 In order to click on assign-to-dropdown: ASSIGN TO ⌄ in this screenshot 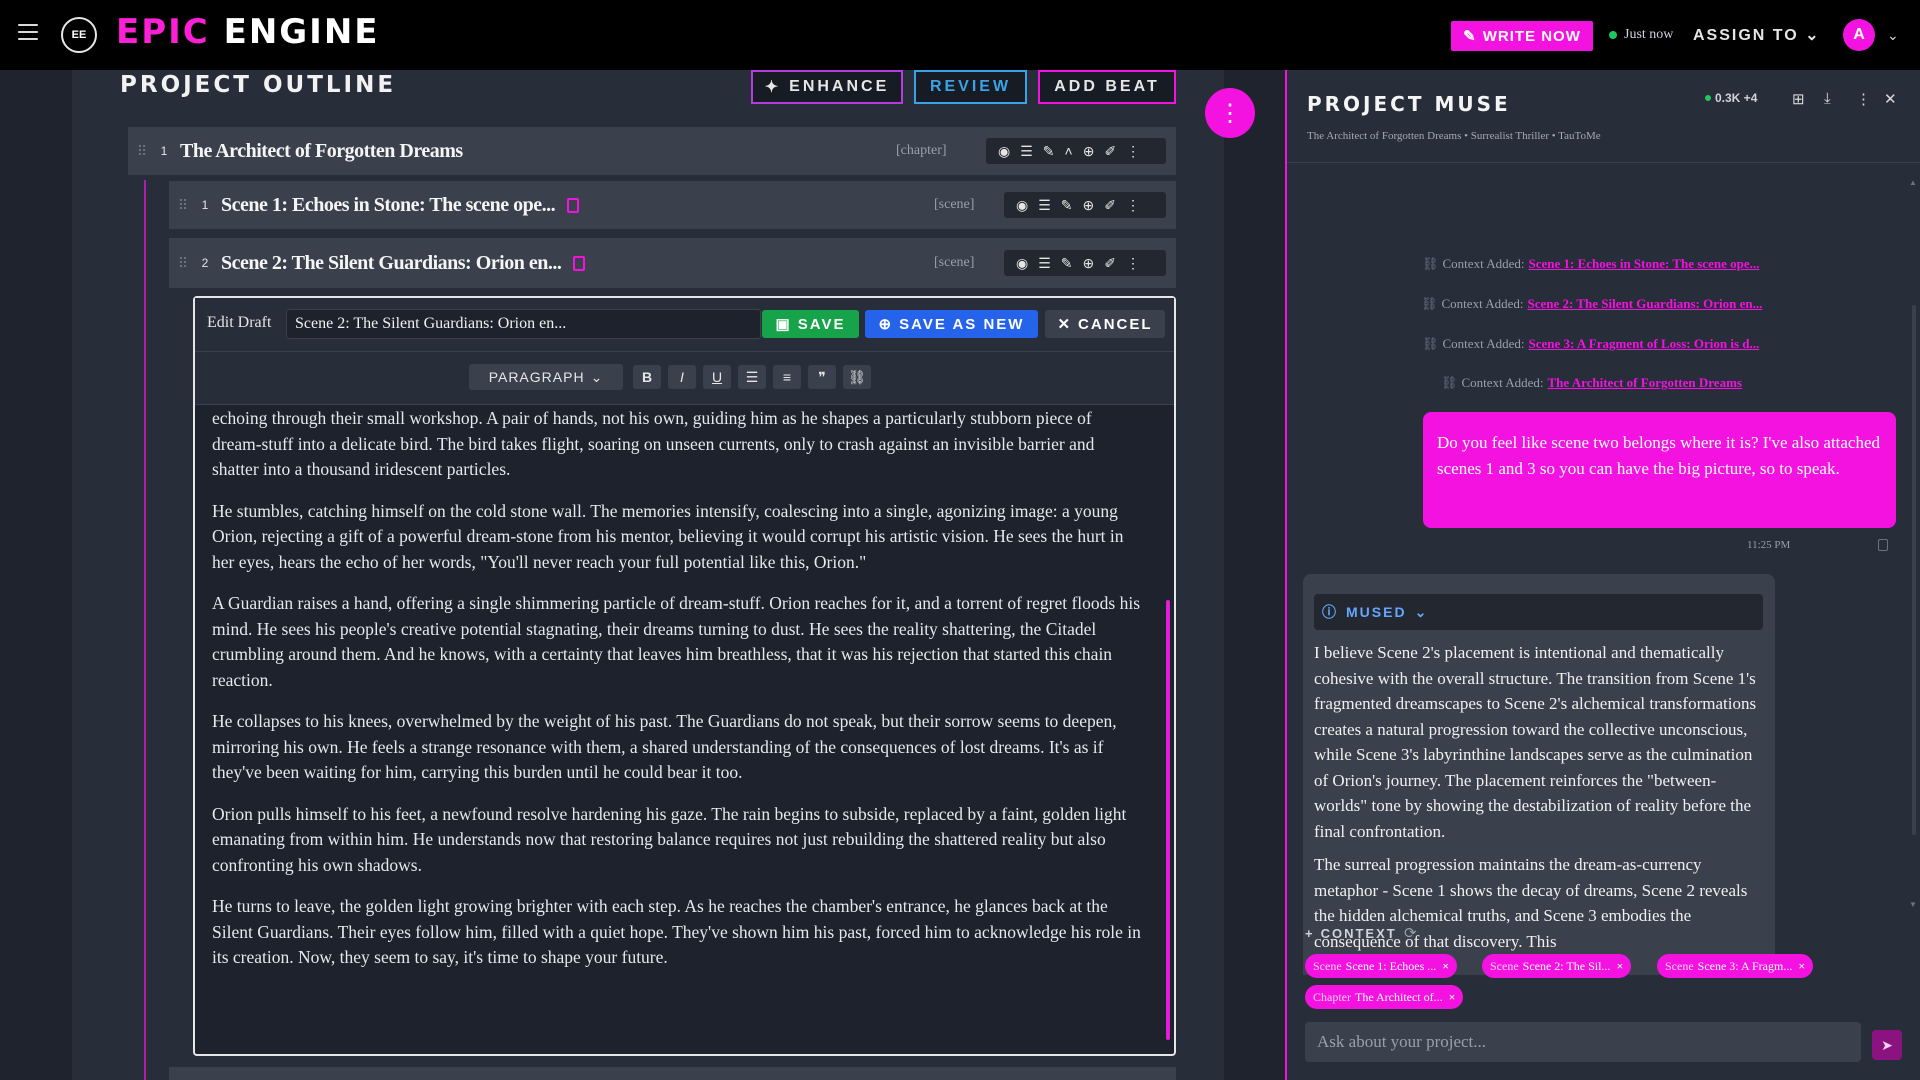, I will do `click(1757, 35)`.